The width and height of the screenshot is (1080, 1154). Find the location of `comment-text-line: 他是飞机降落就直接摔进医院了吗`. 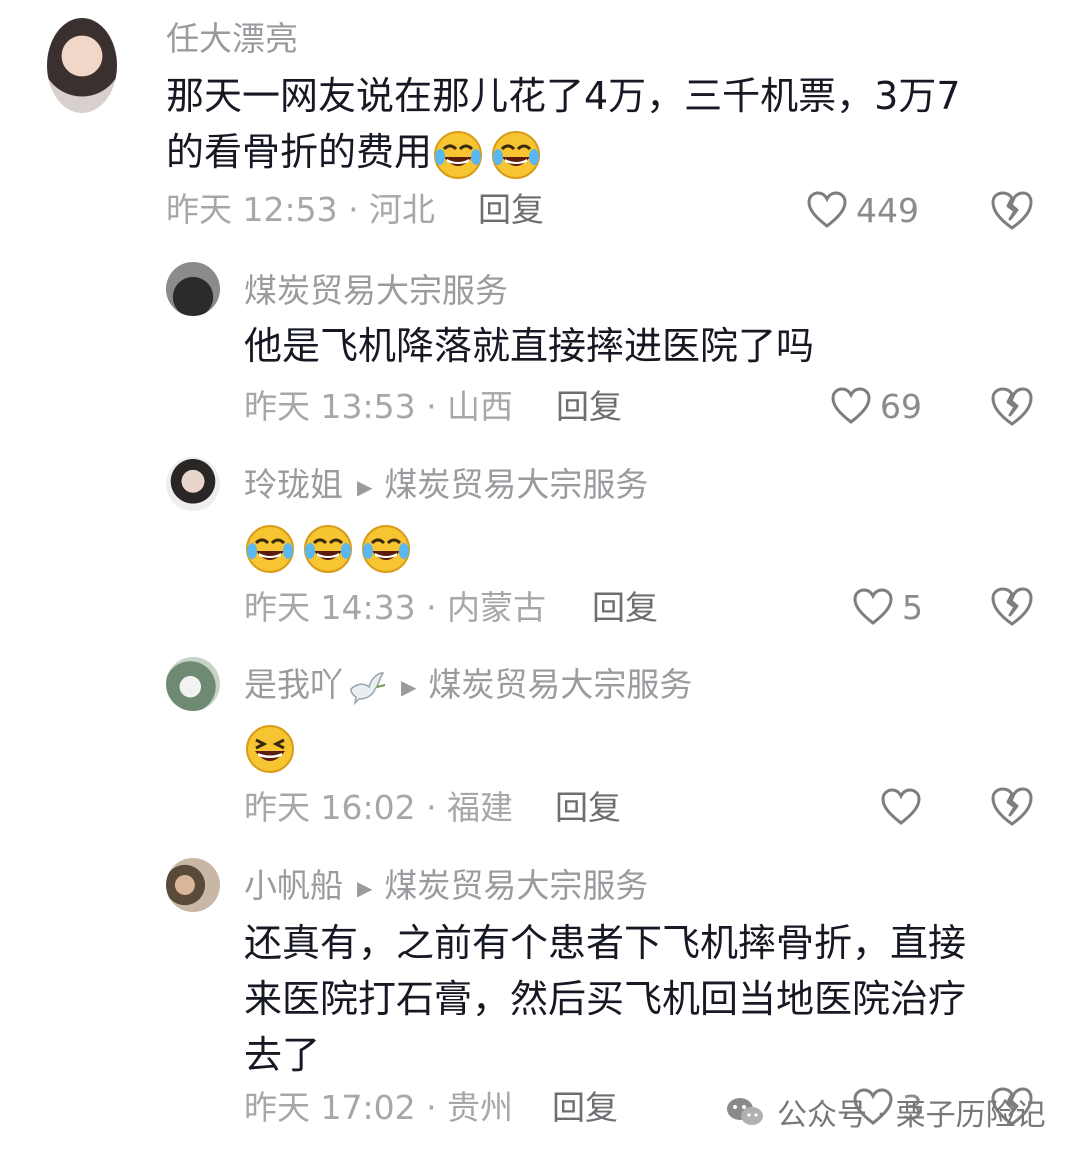

comment-text-line: 他是飞机降落就直接摔进医院了吗 is located at coordinates (529, 346).